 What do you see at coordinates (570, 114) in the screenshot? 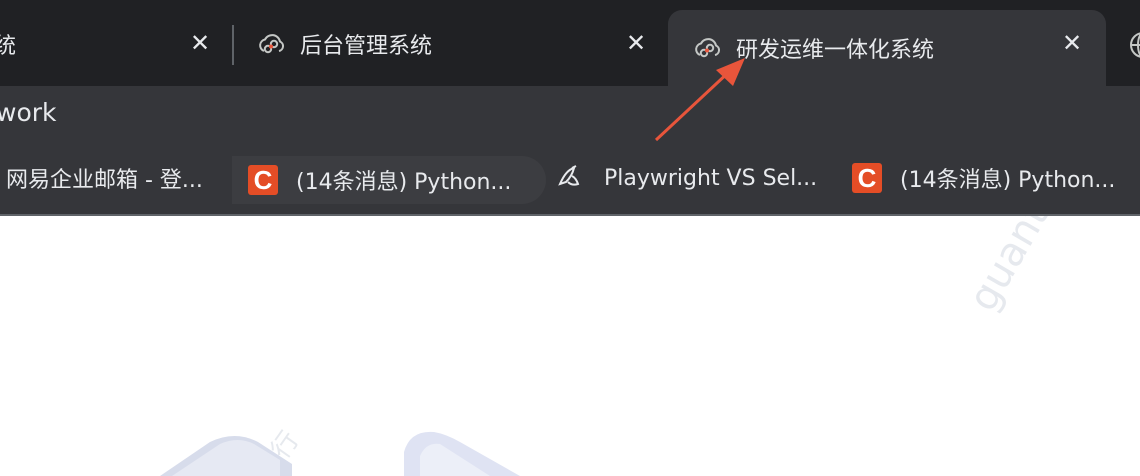
I see `address-bar: work` at bounding box center [570, 114].